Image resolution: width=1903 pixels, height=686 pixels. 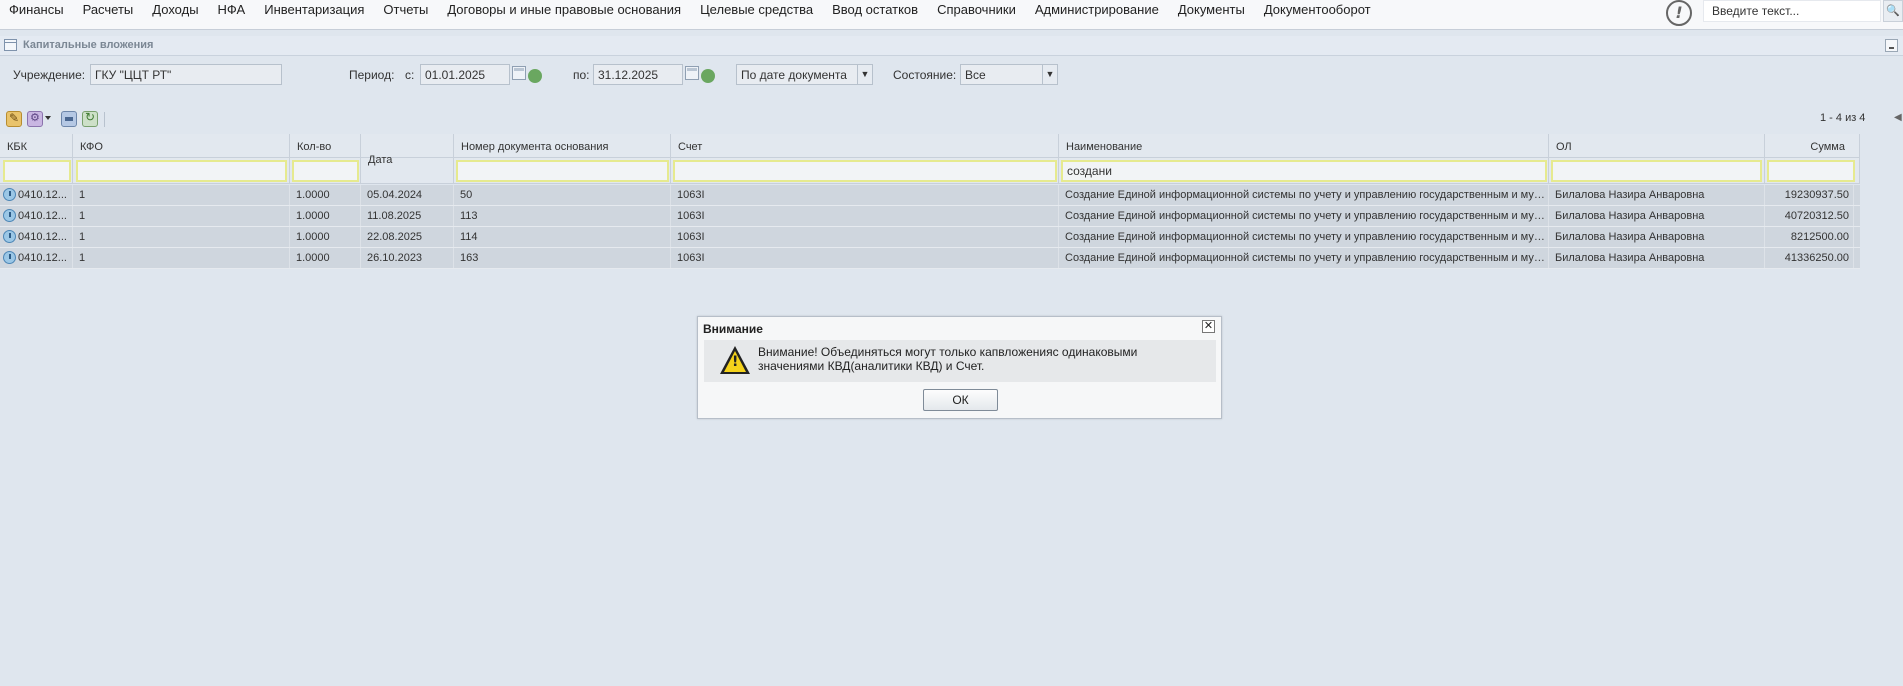 I want to click on institution-label: Учреждение:, so click(x=49, y=75).